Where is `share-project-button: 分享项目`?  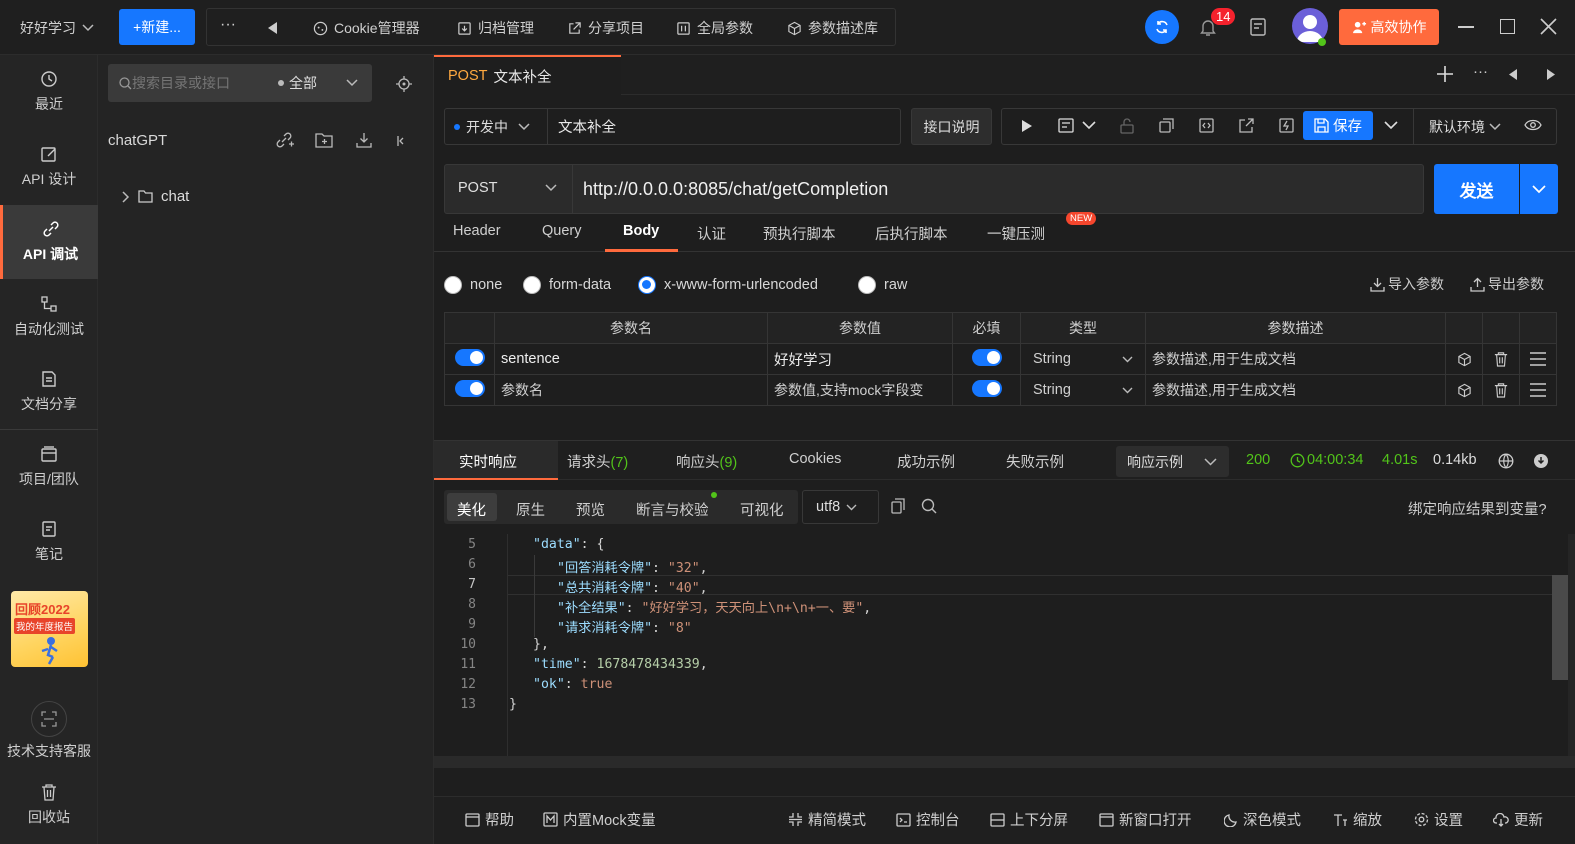
share-project-button: 分享项目 is located at coordinates (605, 28).